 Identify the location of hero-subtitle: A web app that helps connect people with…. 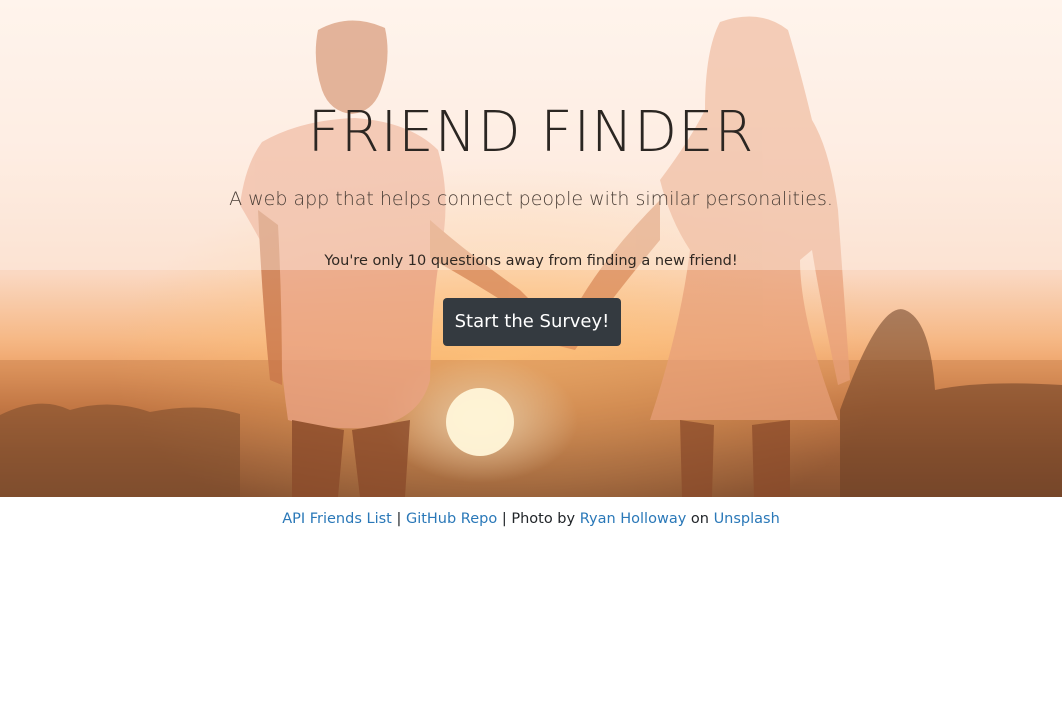
(531, 199).